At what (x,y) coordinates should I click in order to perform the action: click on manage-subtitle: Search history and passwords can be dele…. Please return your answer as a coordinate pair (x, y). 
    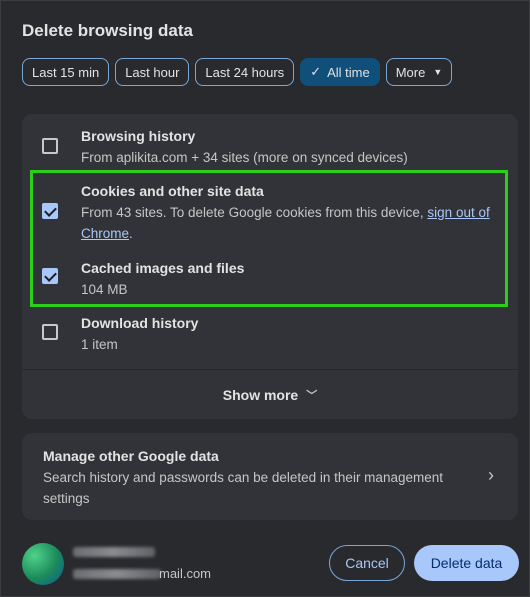
    Looking at the image, I should click on (243, 488).